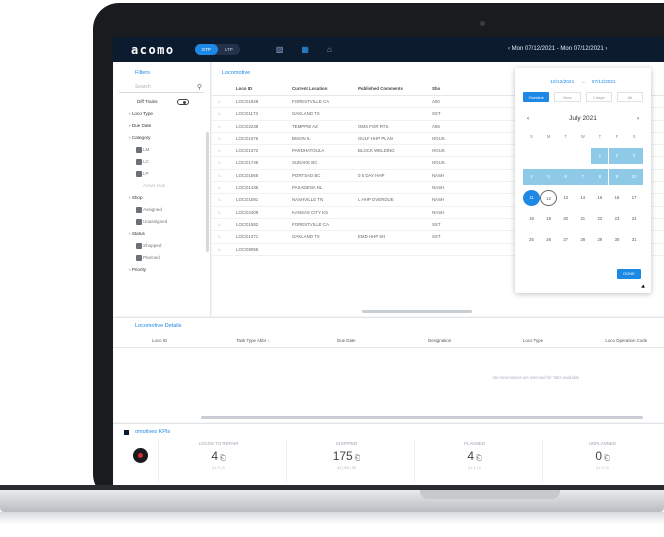 The width and height of the screenshot is (664, 537). Describe the element at coordinates (634, 156) in the screenshot. I see `calendar-day: 3` at that location.